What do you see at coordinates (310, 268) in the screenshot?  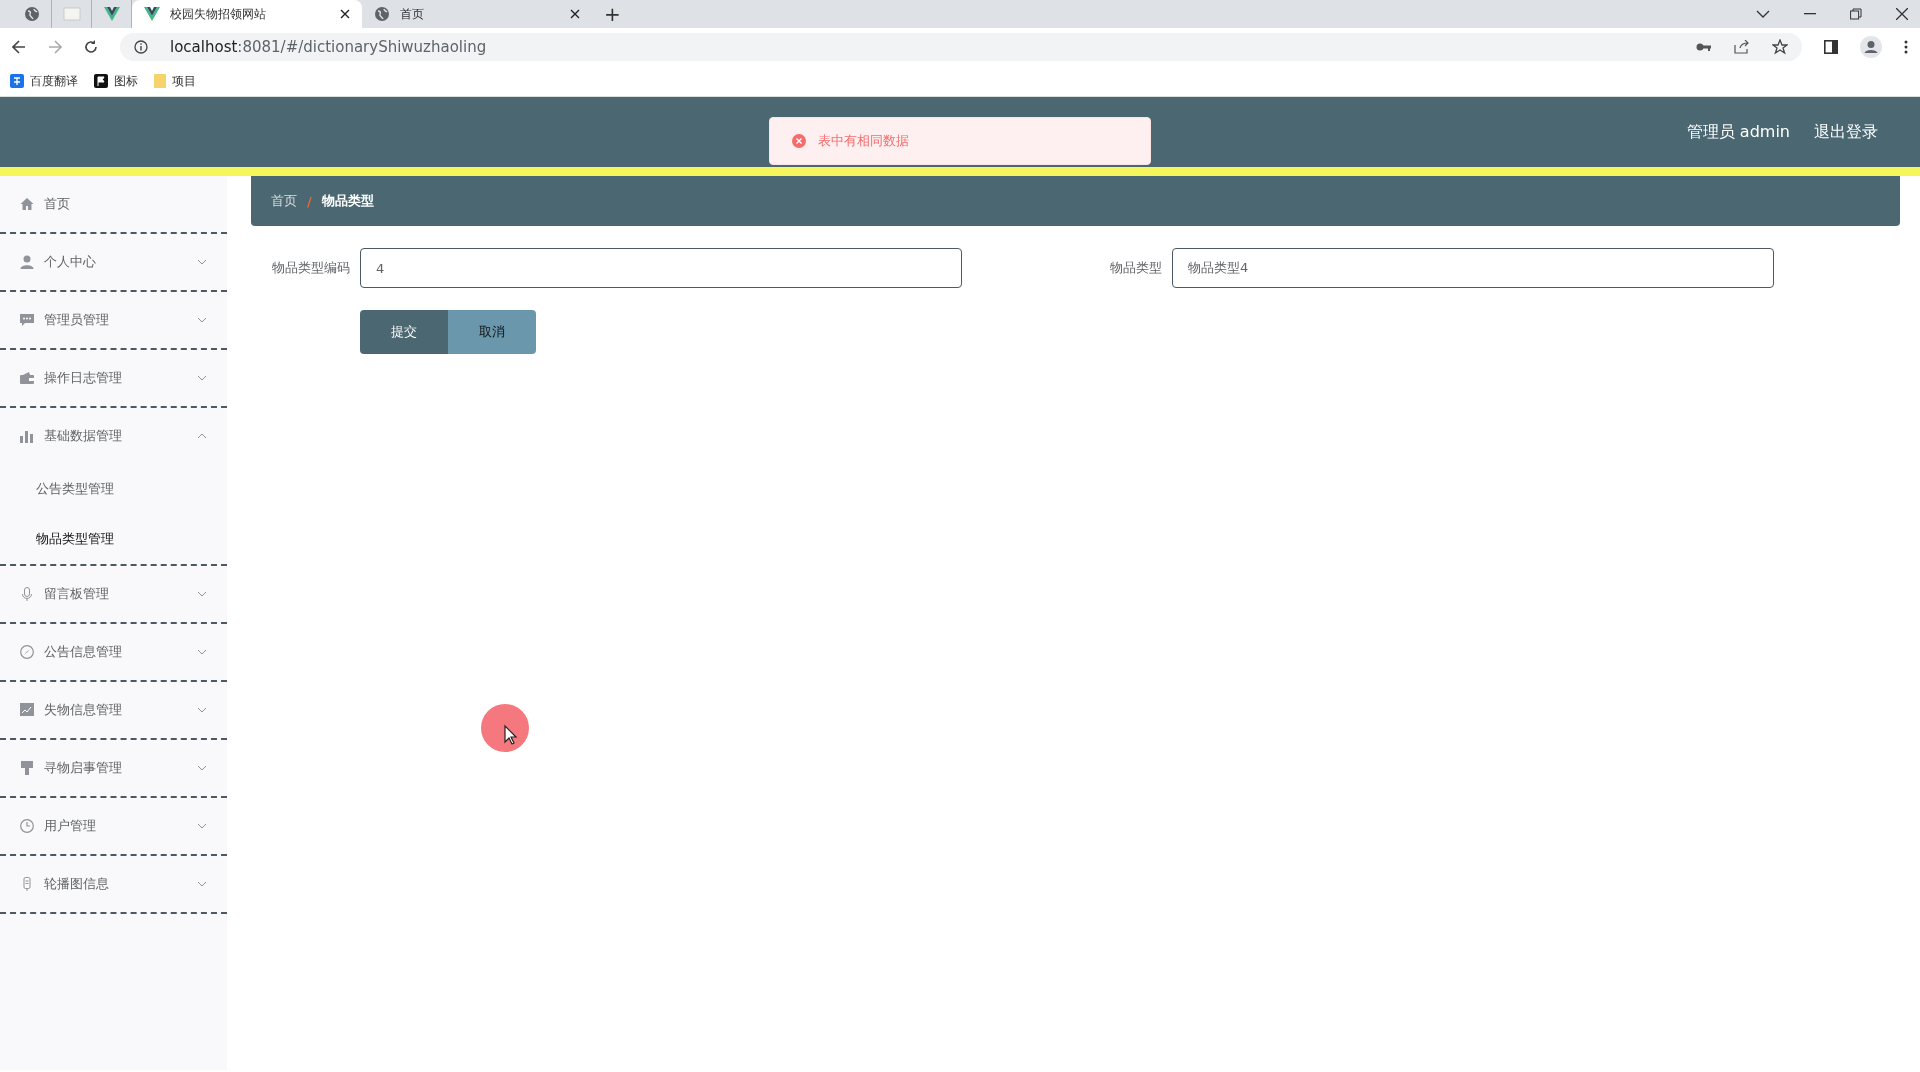 I see `field-label: 物品类型编码` at bounding box center [310, 268].